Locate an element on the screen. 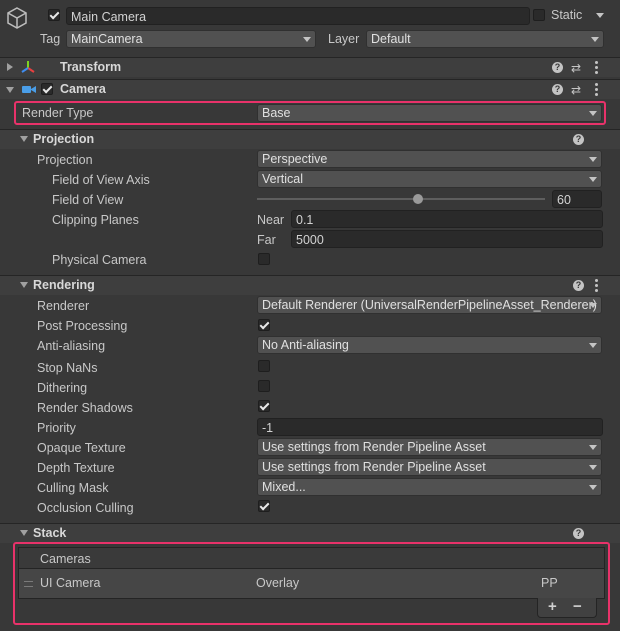  layer-dropdown: Default is located at coordinates (485, 39).